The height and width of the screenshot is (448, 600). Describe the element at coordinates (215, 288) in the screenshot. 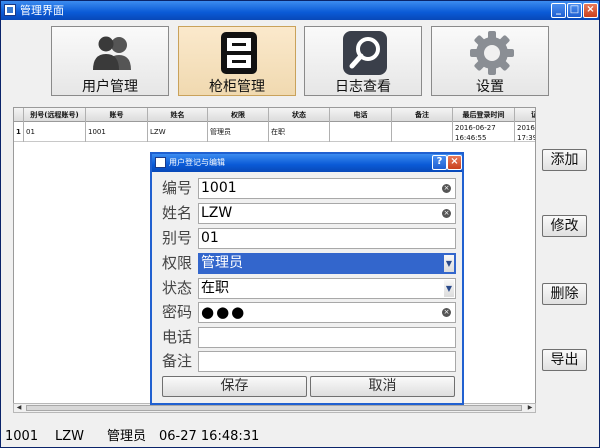

I see `status-value: 在职` at that location.